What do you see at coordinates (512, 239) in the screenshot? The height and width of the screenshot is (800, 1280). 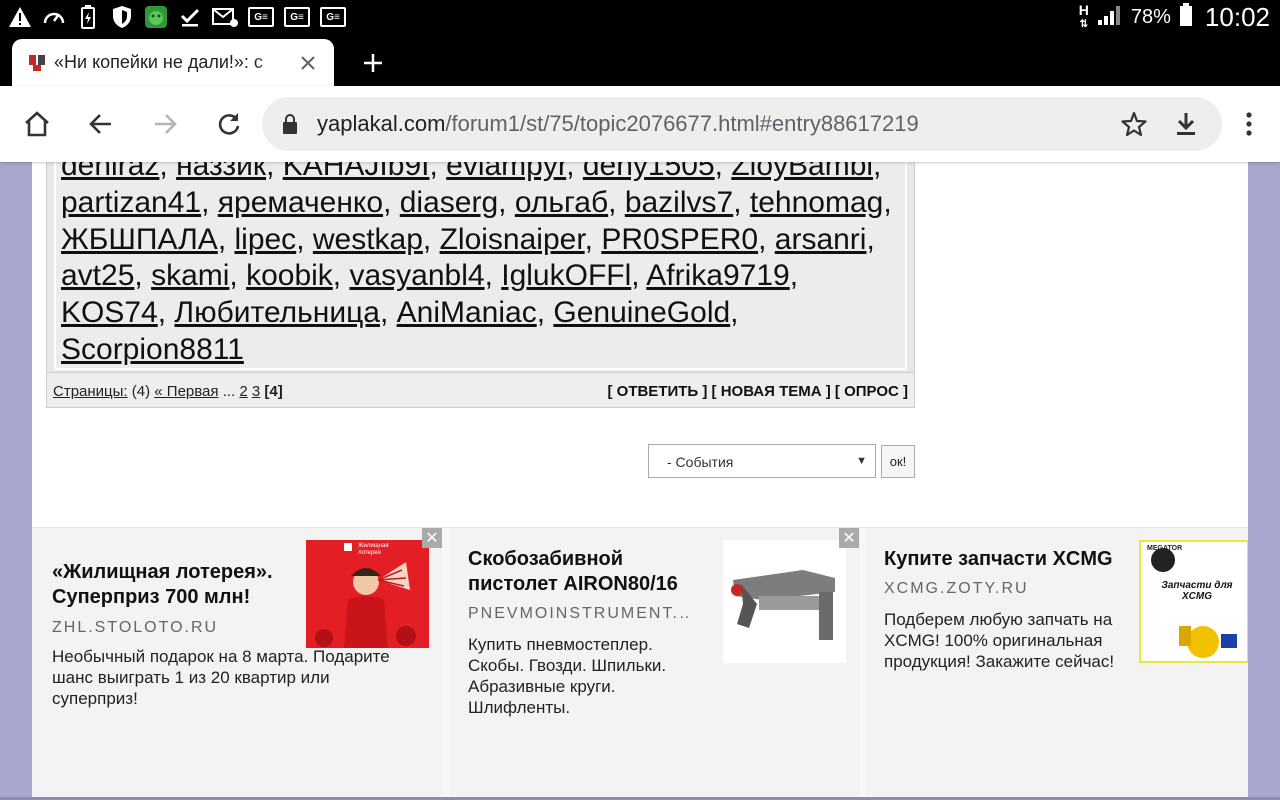 I see `user-link: Zloisnaiper` at bounding box center [512, 239].